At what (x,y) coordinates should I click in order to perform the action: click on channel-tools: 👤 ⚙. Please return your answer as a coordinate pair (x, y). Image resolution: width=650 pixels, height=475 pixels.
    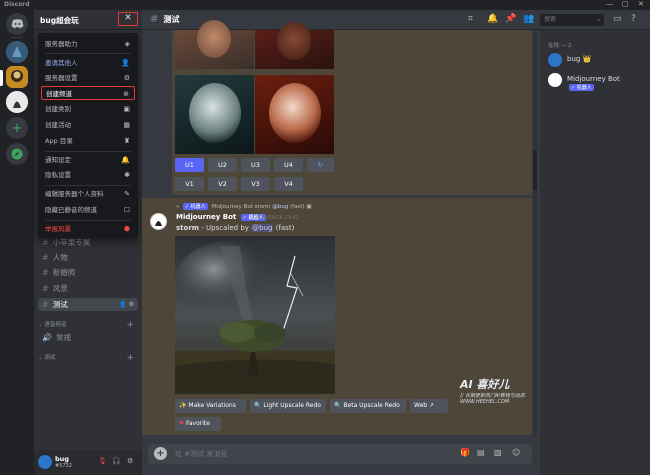
    Looking at the image, I should click on (126, 304).